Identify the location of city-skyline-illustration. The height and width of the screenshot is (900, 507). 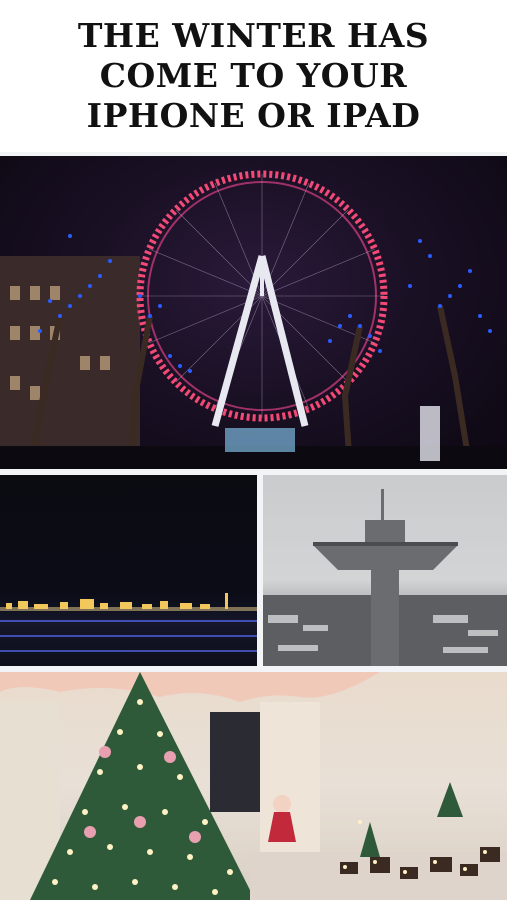
(128, 622).